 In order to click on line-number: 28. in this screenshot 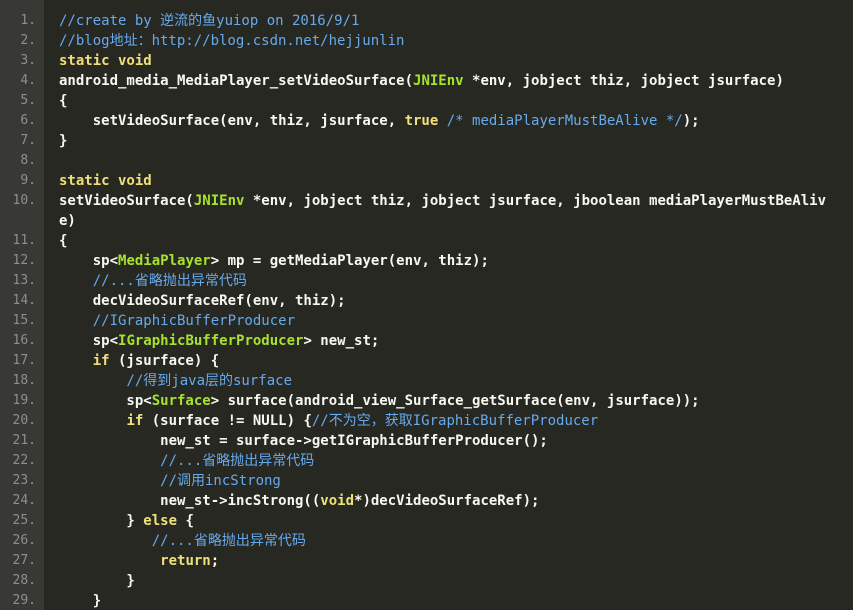, I will do `click(24, 580)`.